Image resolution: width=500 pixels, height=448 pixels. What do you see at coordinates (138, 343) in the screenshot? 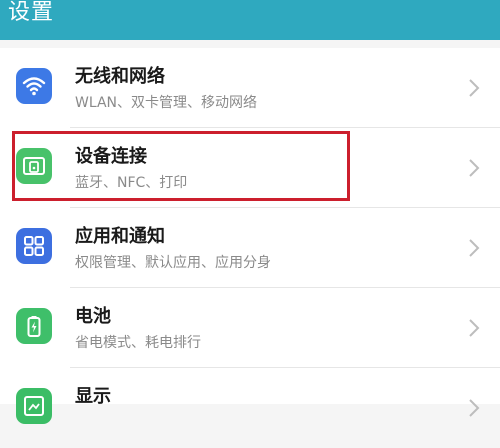
I see `settings-item-subtitle: 省电模式、耗电排行` at bounding box center [138, 343].